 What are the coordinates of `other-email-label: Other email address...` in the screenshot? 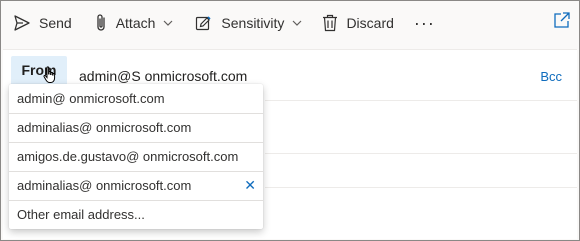 It's located at (81, 214).